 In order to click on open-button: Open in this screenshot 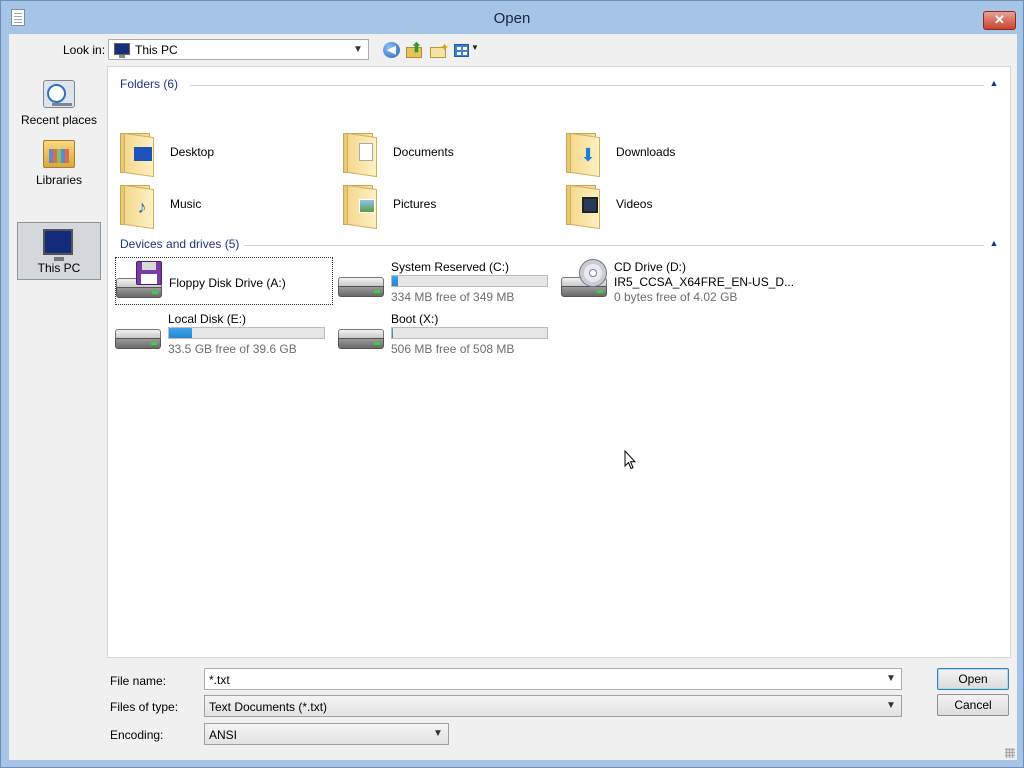, I will do `click(973, 679)`.